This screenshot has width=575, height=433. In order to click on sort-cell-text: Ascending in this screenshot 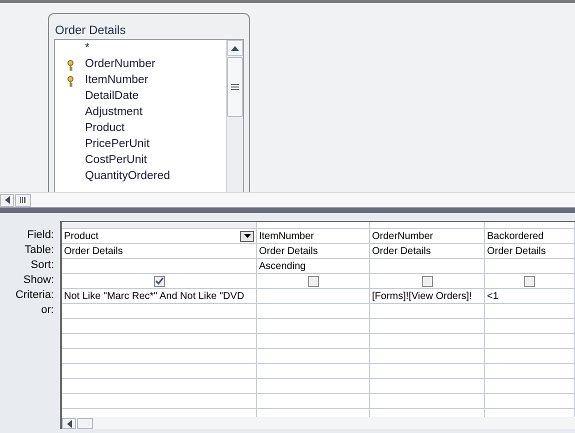, I will do `click(282, 267)`.